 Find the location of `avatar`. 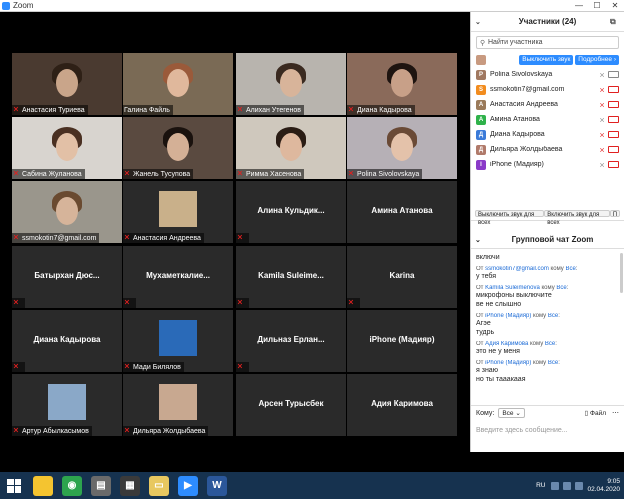

avatar is located at coordinates (481, 59).